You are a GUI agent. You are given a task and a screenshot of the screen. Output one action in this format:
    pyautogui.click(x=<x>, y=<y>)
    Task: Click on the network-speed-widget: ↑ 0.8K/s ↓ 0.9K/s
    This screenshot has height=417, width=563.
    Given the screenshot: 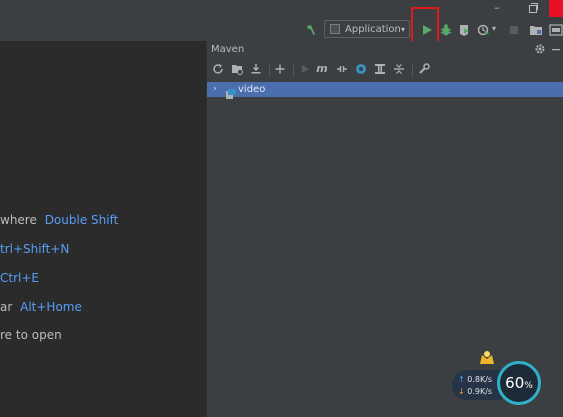 What is the action you would take?
    pyautogui.click(x=477, y=385)
    